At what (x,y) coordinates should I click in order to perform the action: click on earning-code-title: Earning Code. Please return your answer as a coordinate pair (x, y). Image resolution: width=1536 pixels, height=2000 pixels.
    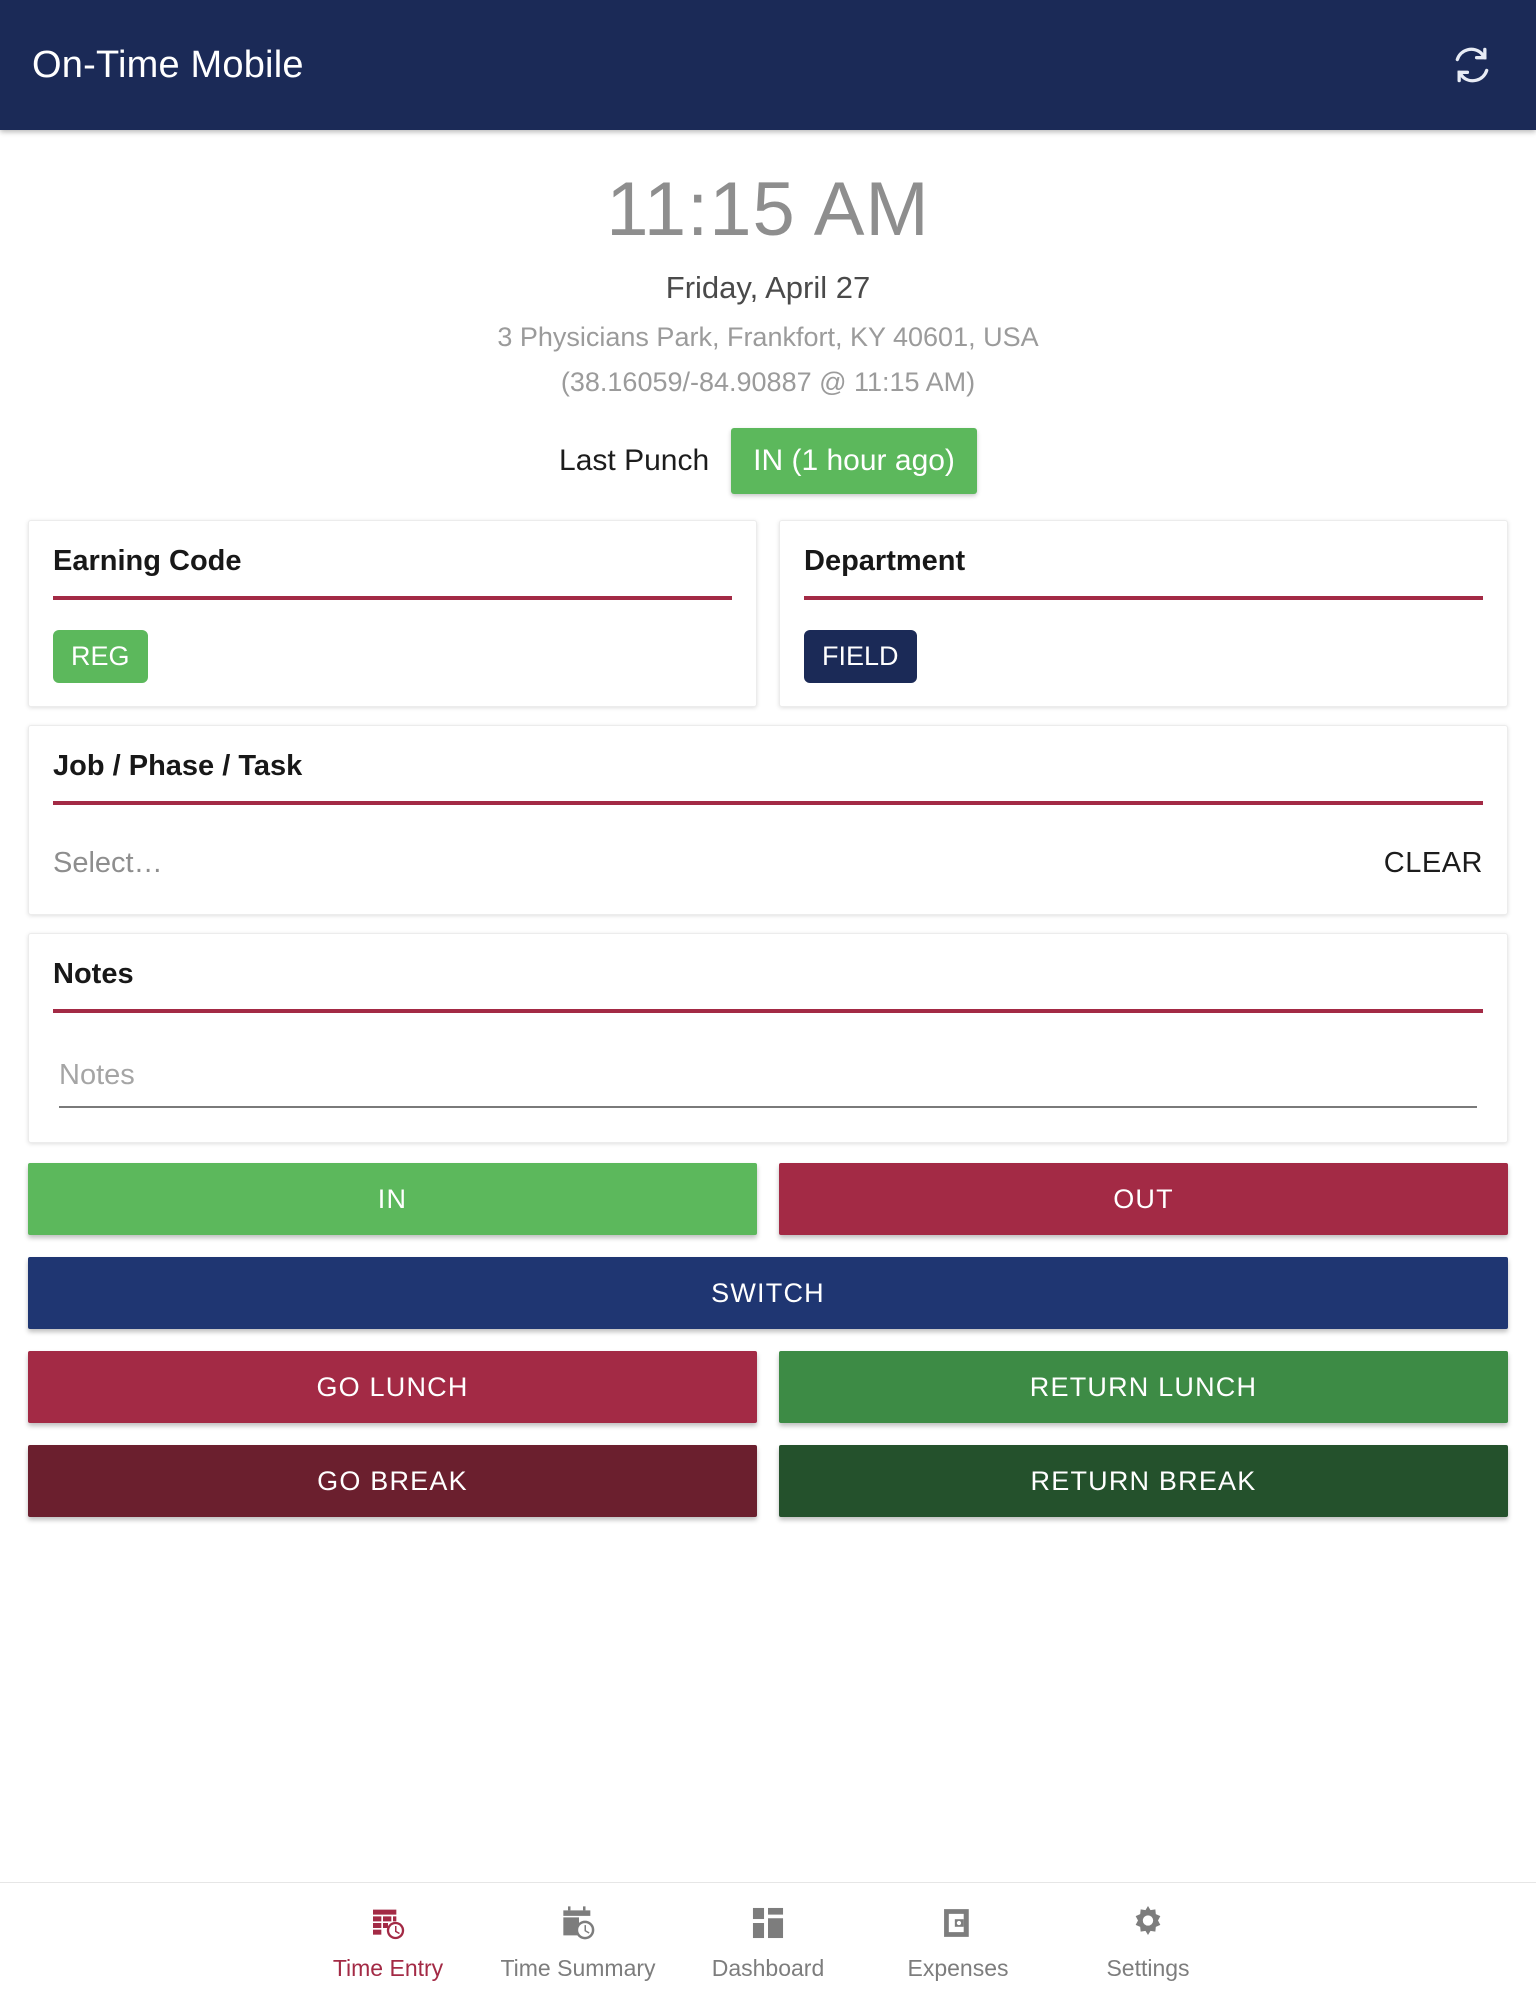
    Looking at the image, I should click on (147, 561).